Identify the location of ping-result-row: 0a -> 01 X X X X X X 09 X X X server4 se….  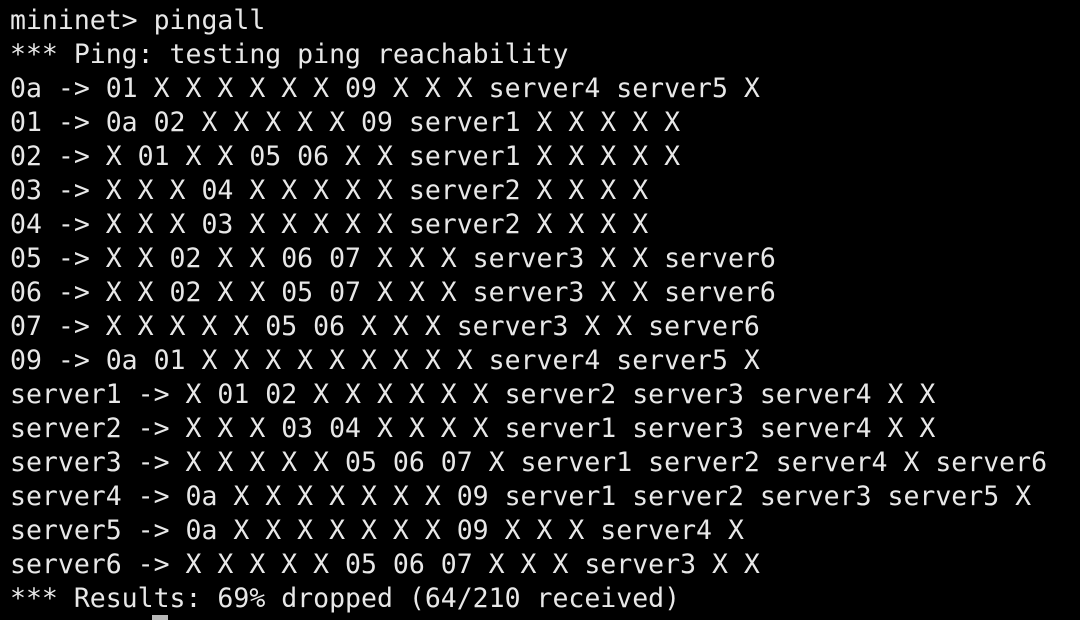
(385, 88).